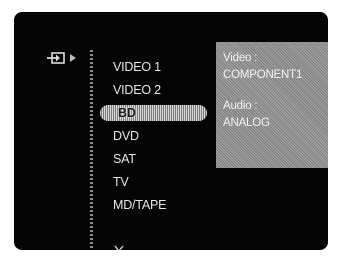 This screenshot has height=259, width=341. What do you see at coordinates (137, 90) in the screenshot?
I see `input-item-label: VIDEO 2` at bounding box center [137, 90].